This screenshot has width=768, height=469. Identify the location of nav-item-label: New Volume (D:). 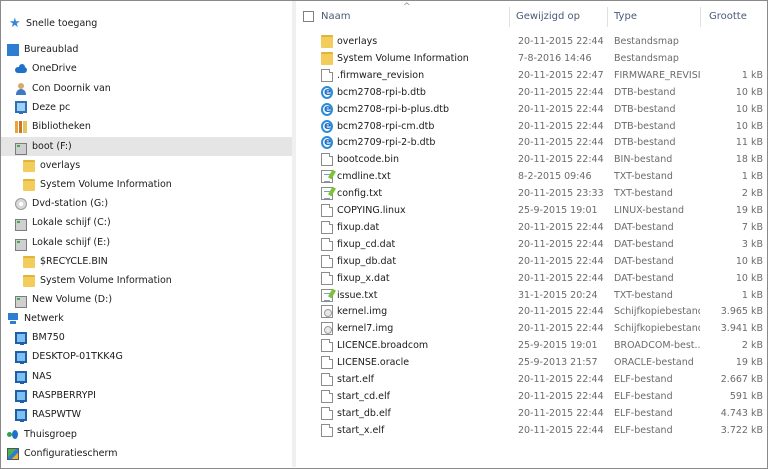
(72, 299).